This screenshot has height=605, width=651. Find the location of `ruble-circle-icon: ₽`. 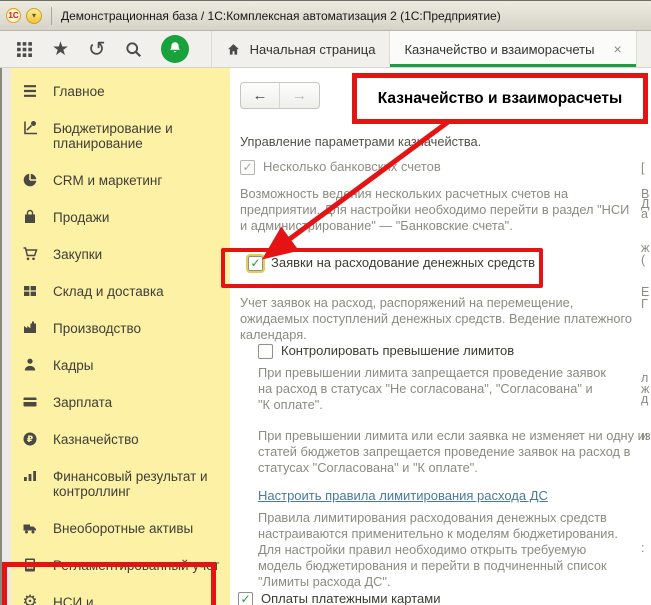

ruble-circle-icon: ₽ is located at coordinates (30, 439).